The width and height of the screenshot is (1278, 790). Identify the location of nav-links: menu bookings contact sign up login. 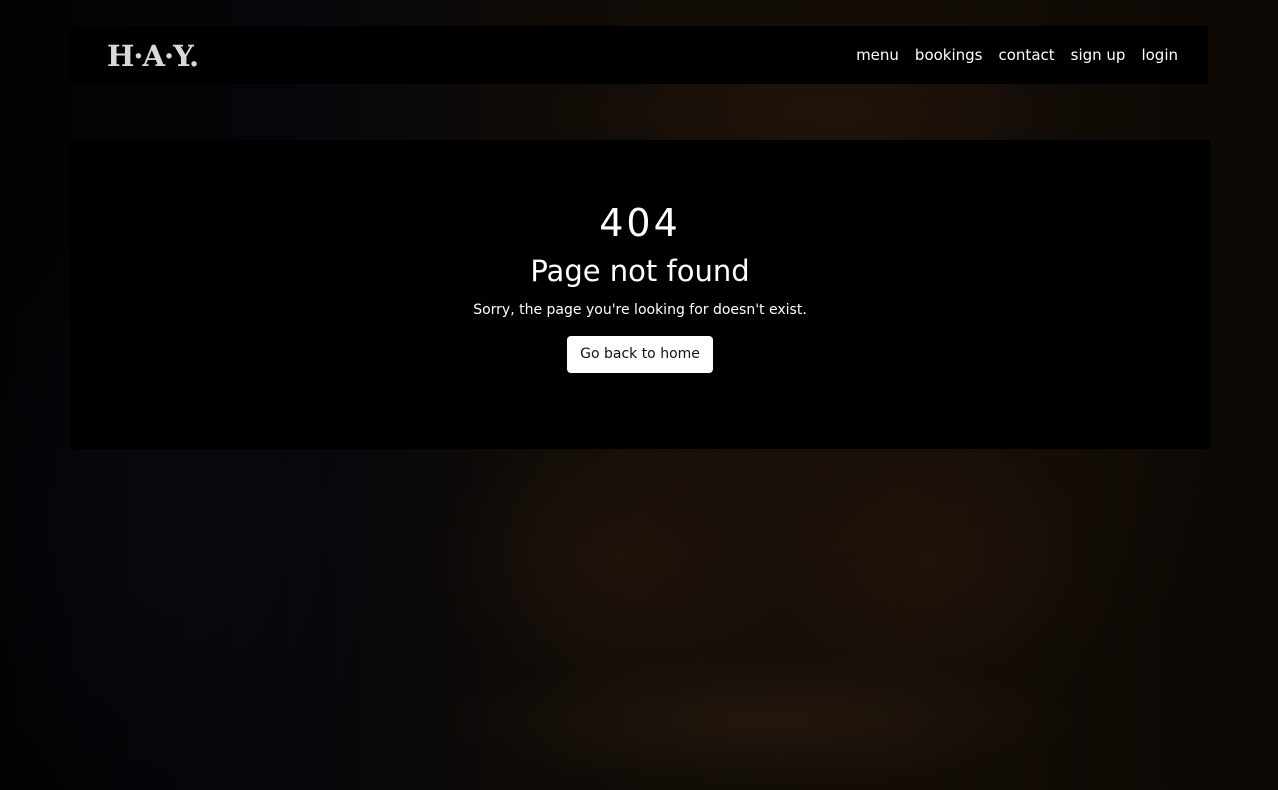
(1017, 55).